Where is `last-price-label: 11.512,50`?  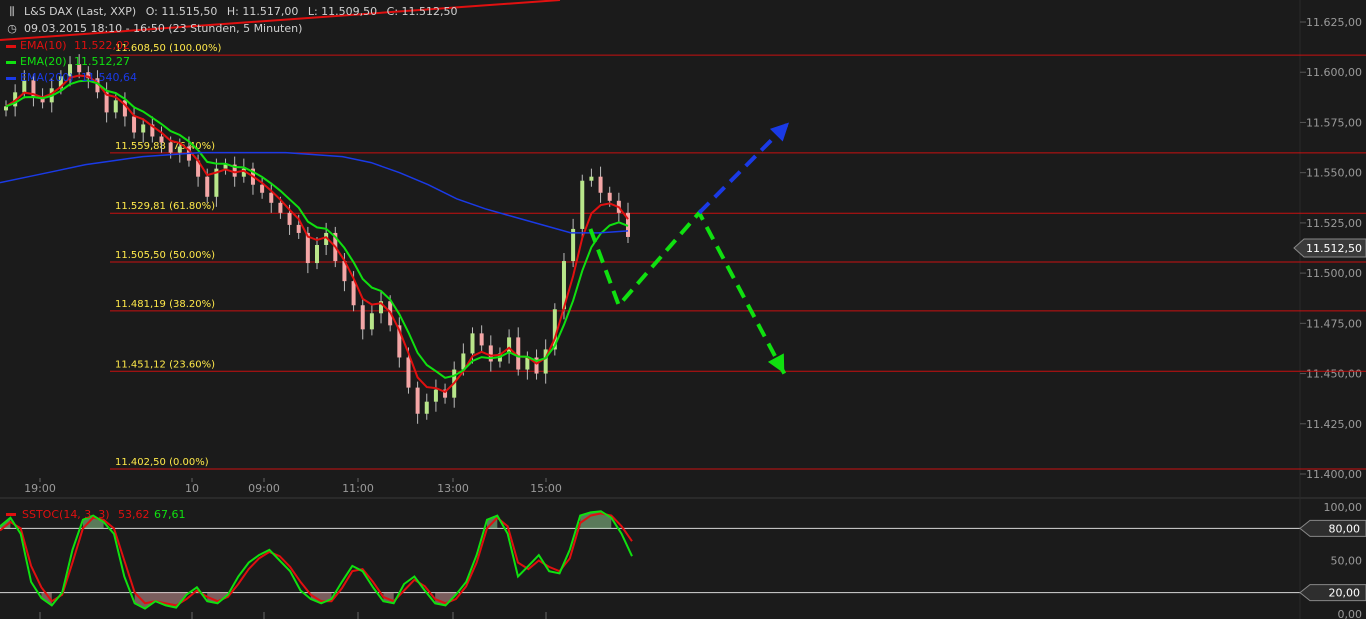 last-price-label: 11.512,50 is located at coordinates (1334, 248).